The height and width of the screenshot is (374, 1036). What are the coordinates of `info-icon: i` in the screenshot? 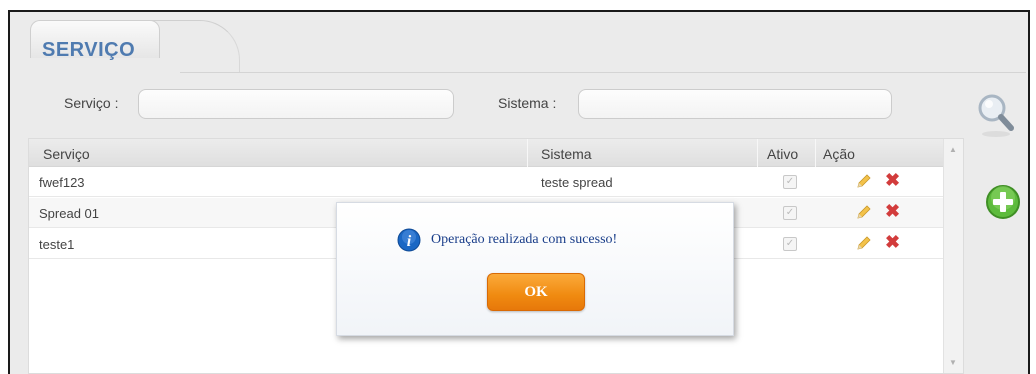 It's located at (409, 240).